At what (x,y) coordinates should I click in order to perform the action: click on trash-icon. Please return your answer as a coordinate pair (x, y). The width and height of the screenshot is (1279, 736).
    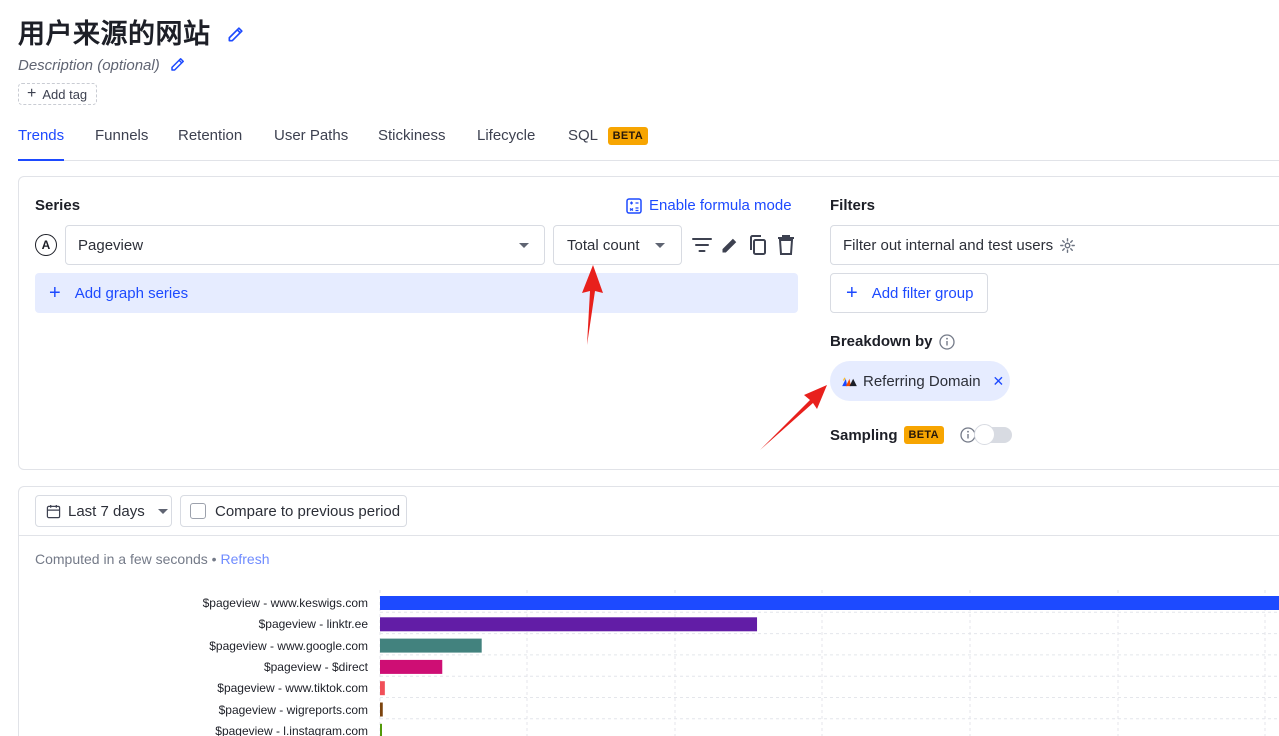
    Looking at the image, I should click on (786, 245).